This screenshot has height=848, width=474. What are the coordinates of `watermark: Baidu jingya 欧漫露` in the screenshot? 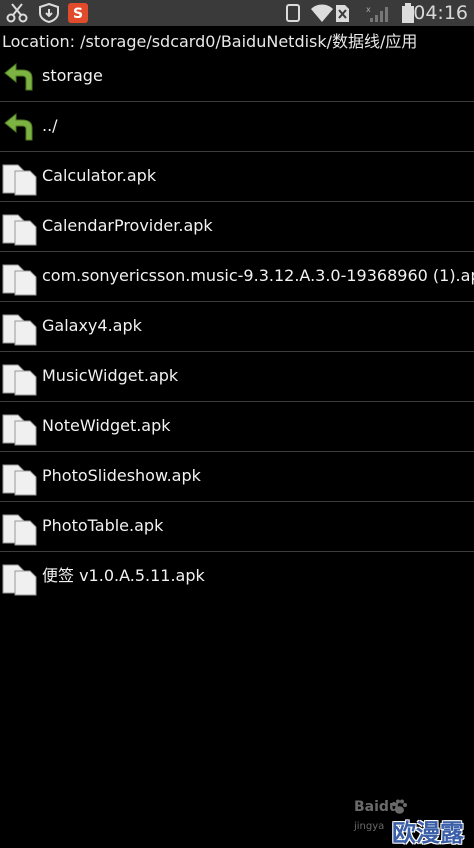 It's located at (412, 823).